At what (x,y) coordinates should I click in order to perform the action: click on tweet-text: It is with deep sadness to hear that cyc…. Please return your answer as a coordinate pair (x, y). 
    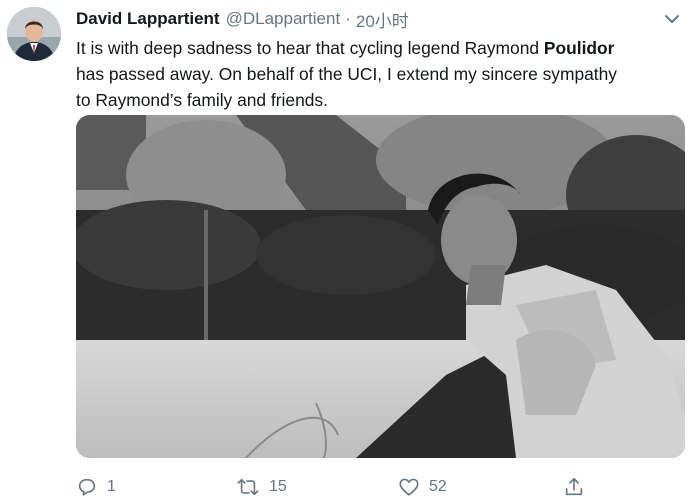
    Looking at the image, I should click on (381, 74).